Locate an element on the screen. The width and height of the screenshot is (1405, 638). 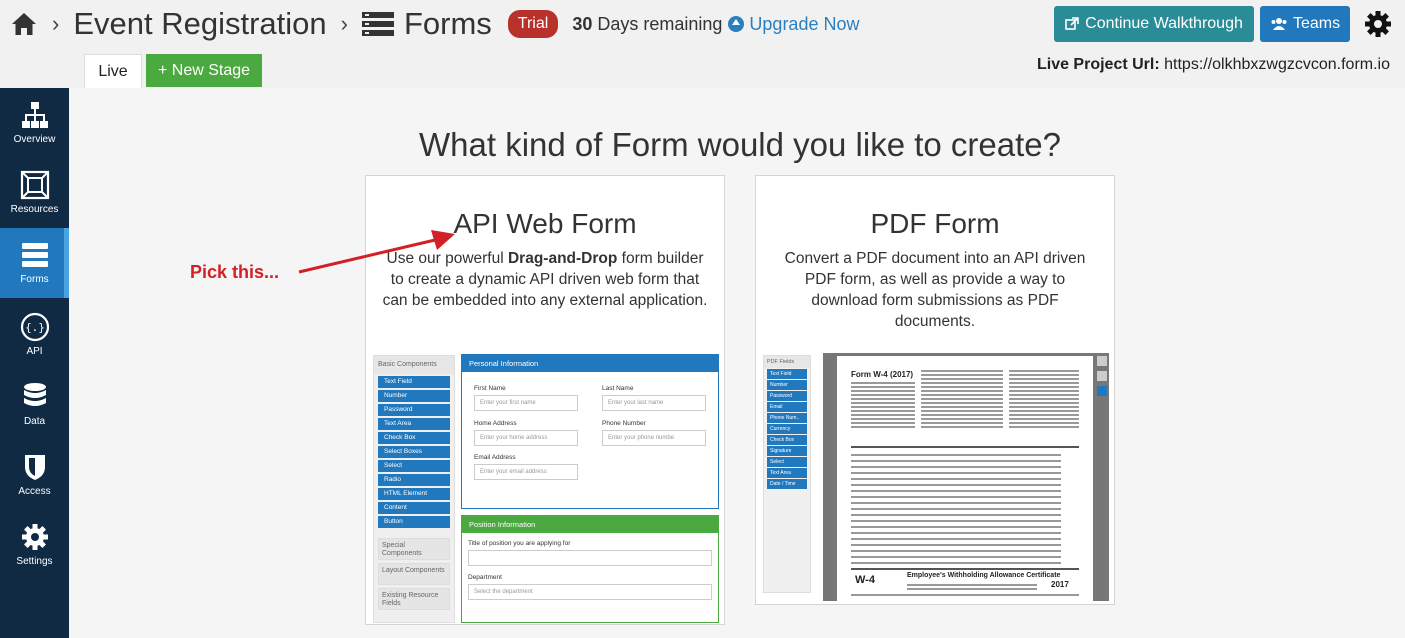
field-label: Home Address is located at coordinates (495, 423).